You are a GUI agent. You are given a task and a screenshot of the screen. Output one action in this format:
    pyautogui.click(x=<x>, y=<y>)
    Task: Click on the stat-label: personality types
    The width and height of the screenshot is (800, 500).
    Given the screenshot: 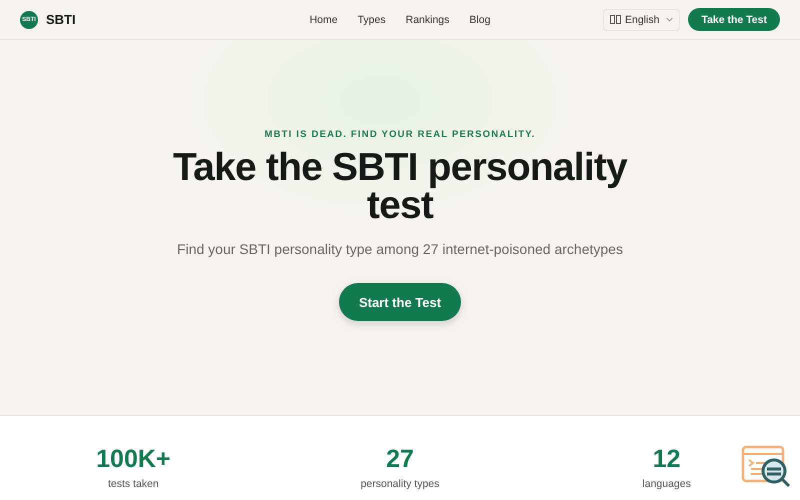 What is the action you would take?
    pyautogui.click(x=400, y=484)
    